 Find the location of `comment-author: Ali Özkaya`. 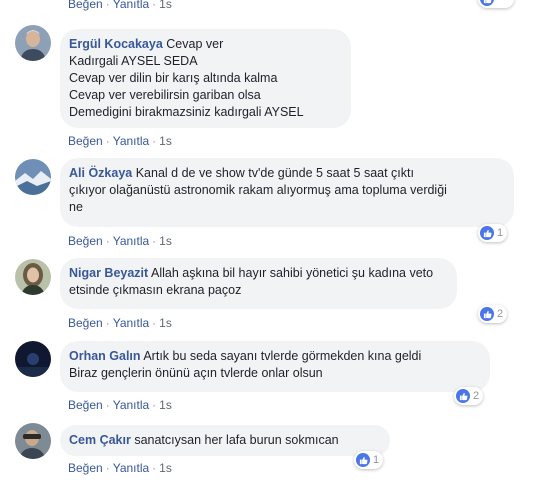

comment-author: Ali Özkaya is located at coordinates (100, 173).